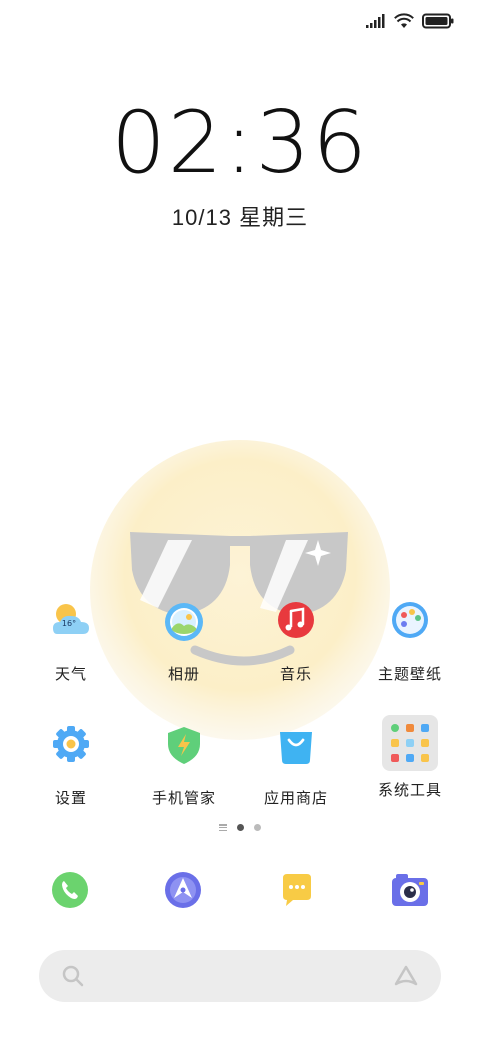 The width and height of the screenshot is (480, 1040). What do you see at coordinates (410, 743) in the screenshot?
I see `system-tools-folder-icon` at bounding box center [410, 743].